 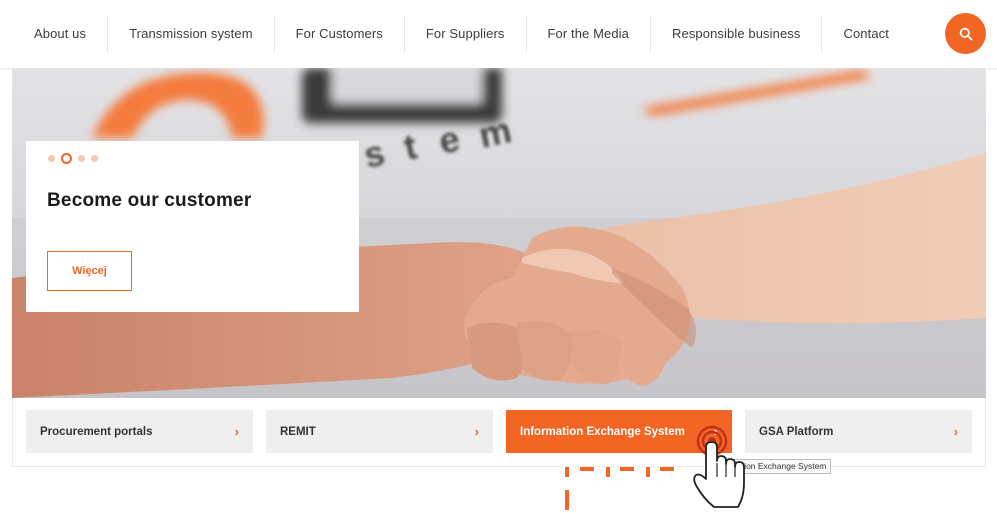 What do you see at coordinates (619, 488) in the screenshot?
I see `dashed-guide-lines` at bounding box center [619, 488].